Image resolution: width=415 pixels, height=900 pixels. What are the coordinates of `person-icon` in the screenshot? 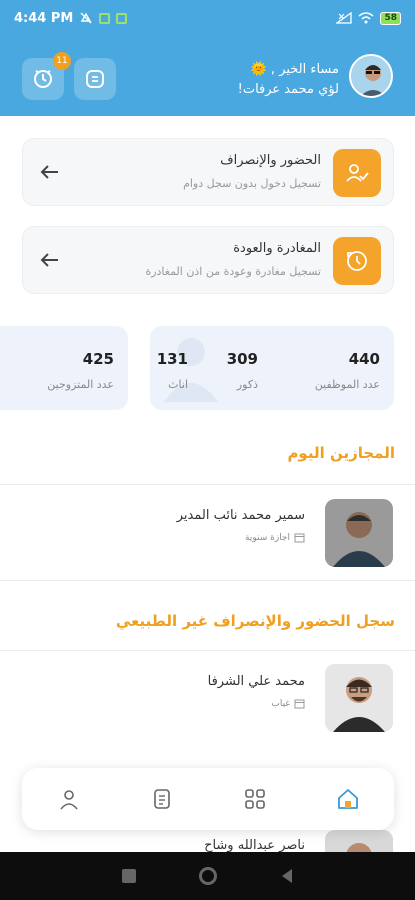 It's located at (68, 800).